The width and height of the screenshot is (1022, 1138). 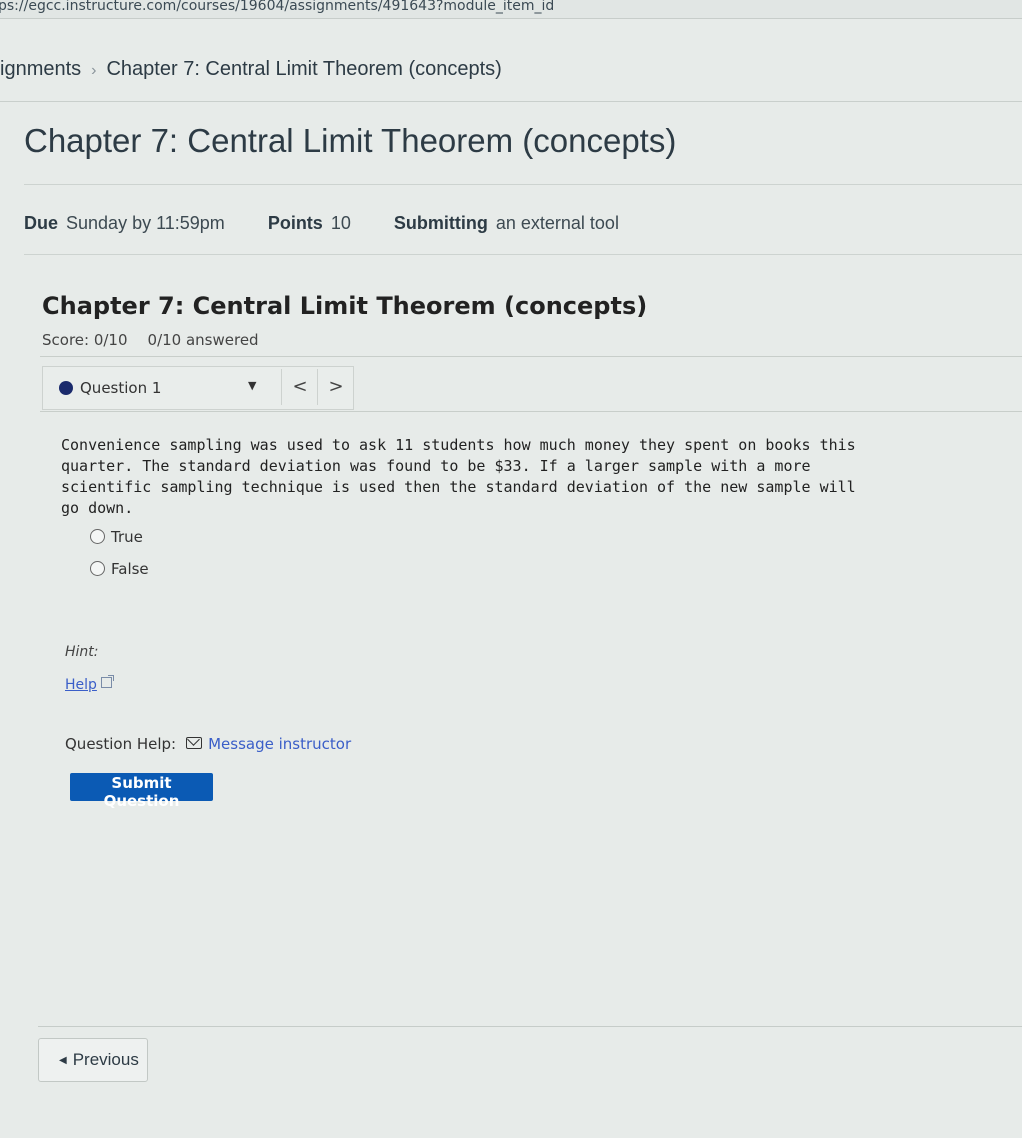 What do you see at coordinates (85, 340) in the screenshot?
I see `score-value: Score: 0/10` at bounding box center [85, 340].